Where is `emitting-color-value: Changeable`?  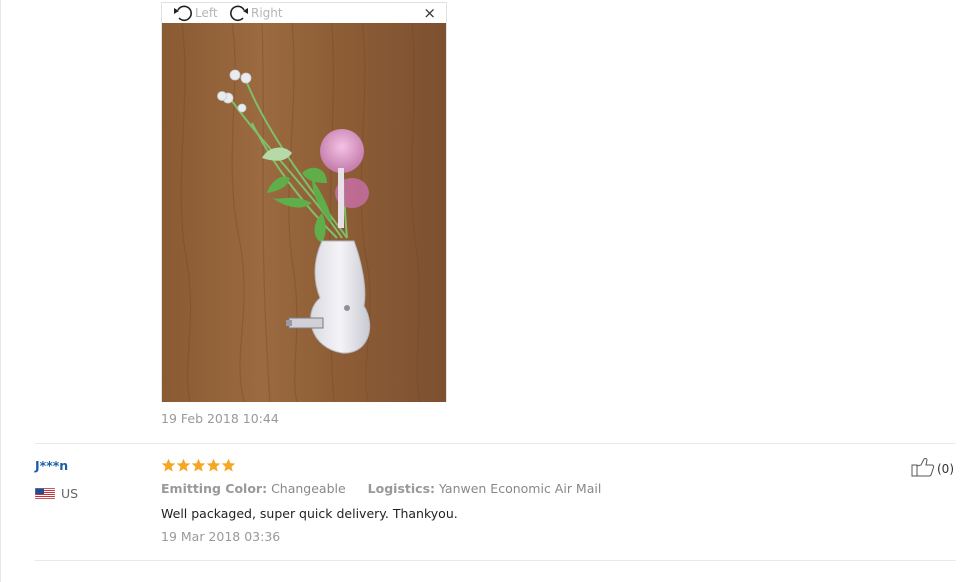 emitting-color-value: Changeable is located at coordinates (308, 488).